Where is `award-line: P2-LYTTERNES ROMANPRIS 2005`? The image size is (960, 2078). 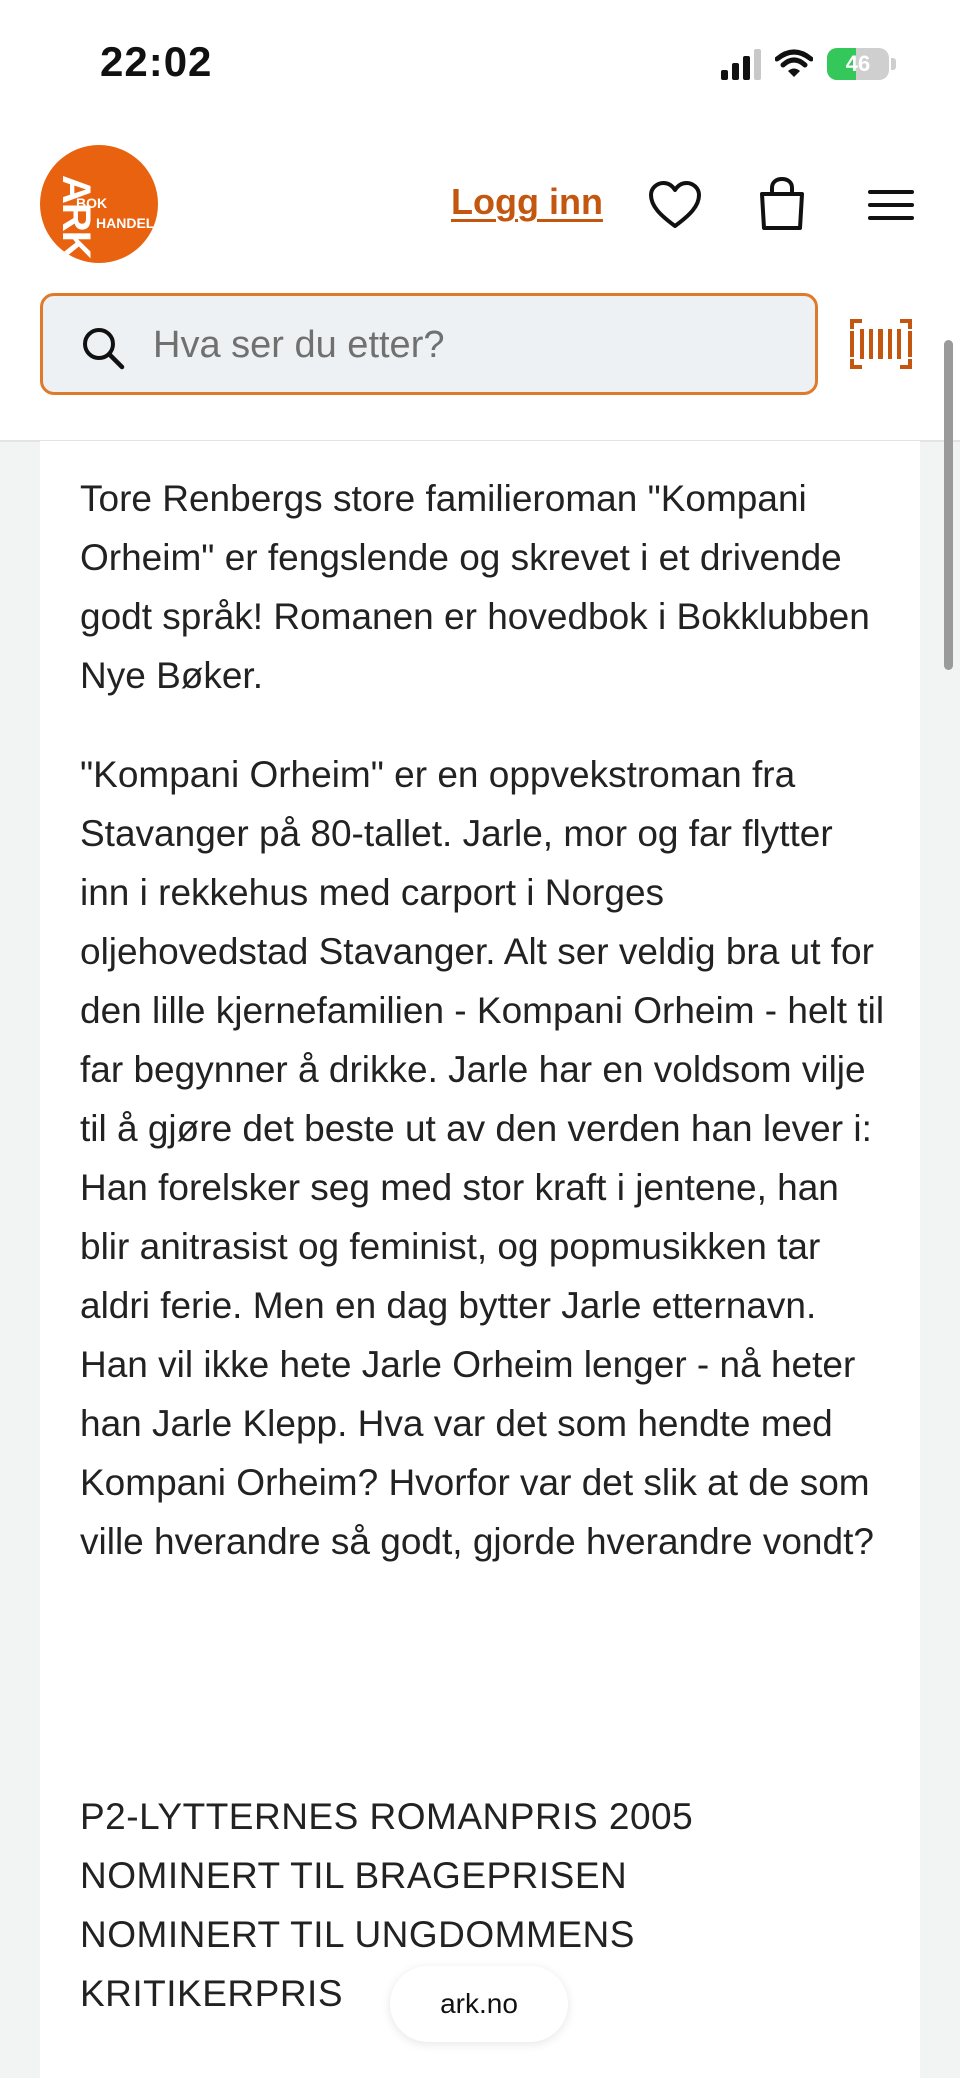 award-line: P2-LYTTERNES ROMANPRIS 2005 is located at coordinates (387, 1816).